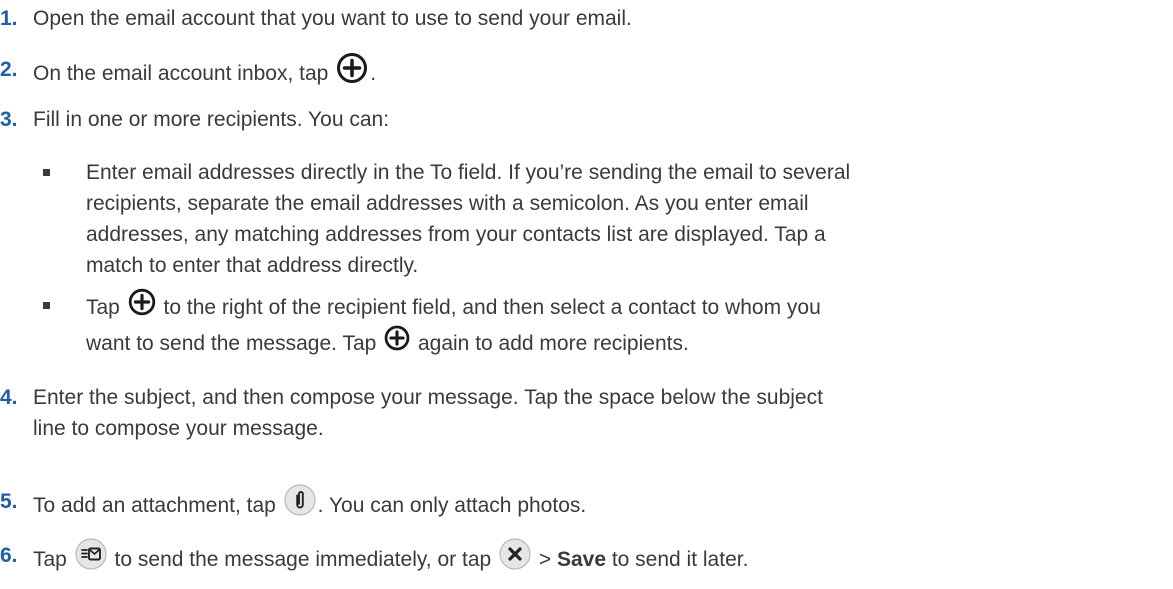 The image size is (1173, 589). What do you see at coordinates (9, 69) in the screenshot?
I see `step-number: 2.` at bounding box center [9, 69].